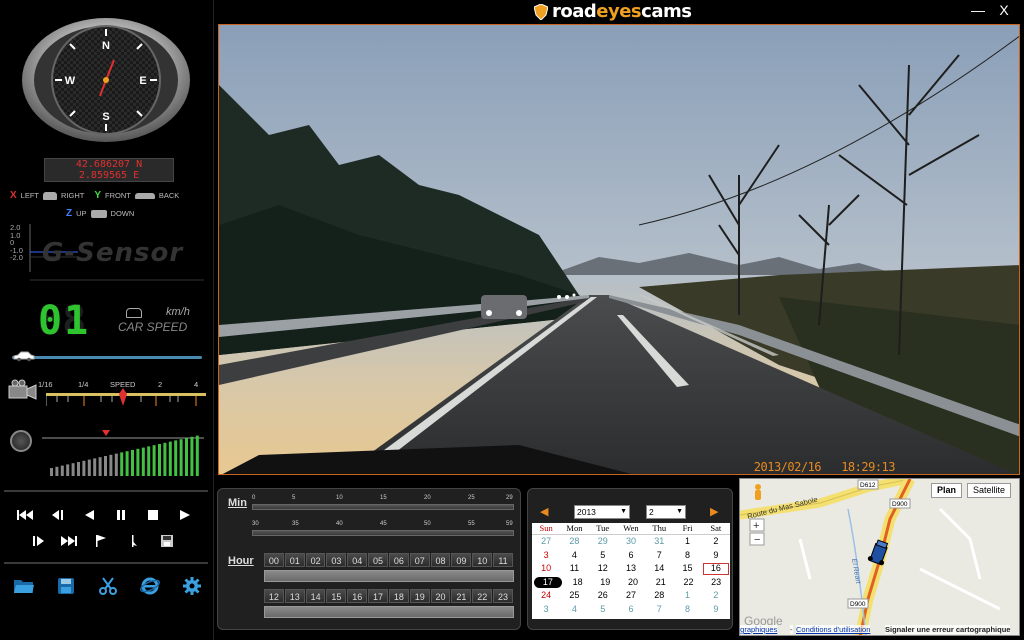 The width and height of the screenshot is (1024, 640). What do you see at coordinates (605, 583) in the screenshot?
I see `calendar-day: 19` at bounding box center [605, 583].